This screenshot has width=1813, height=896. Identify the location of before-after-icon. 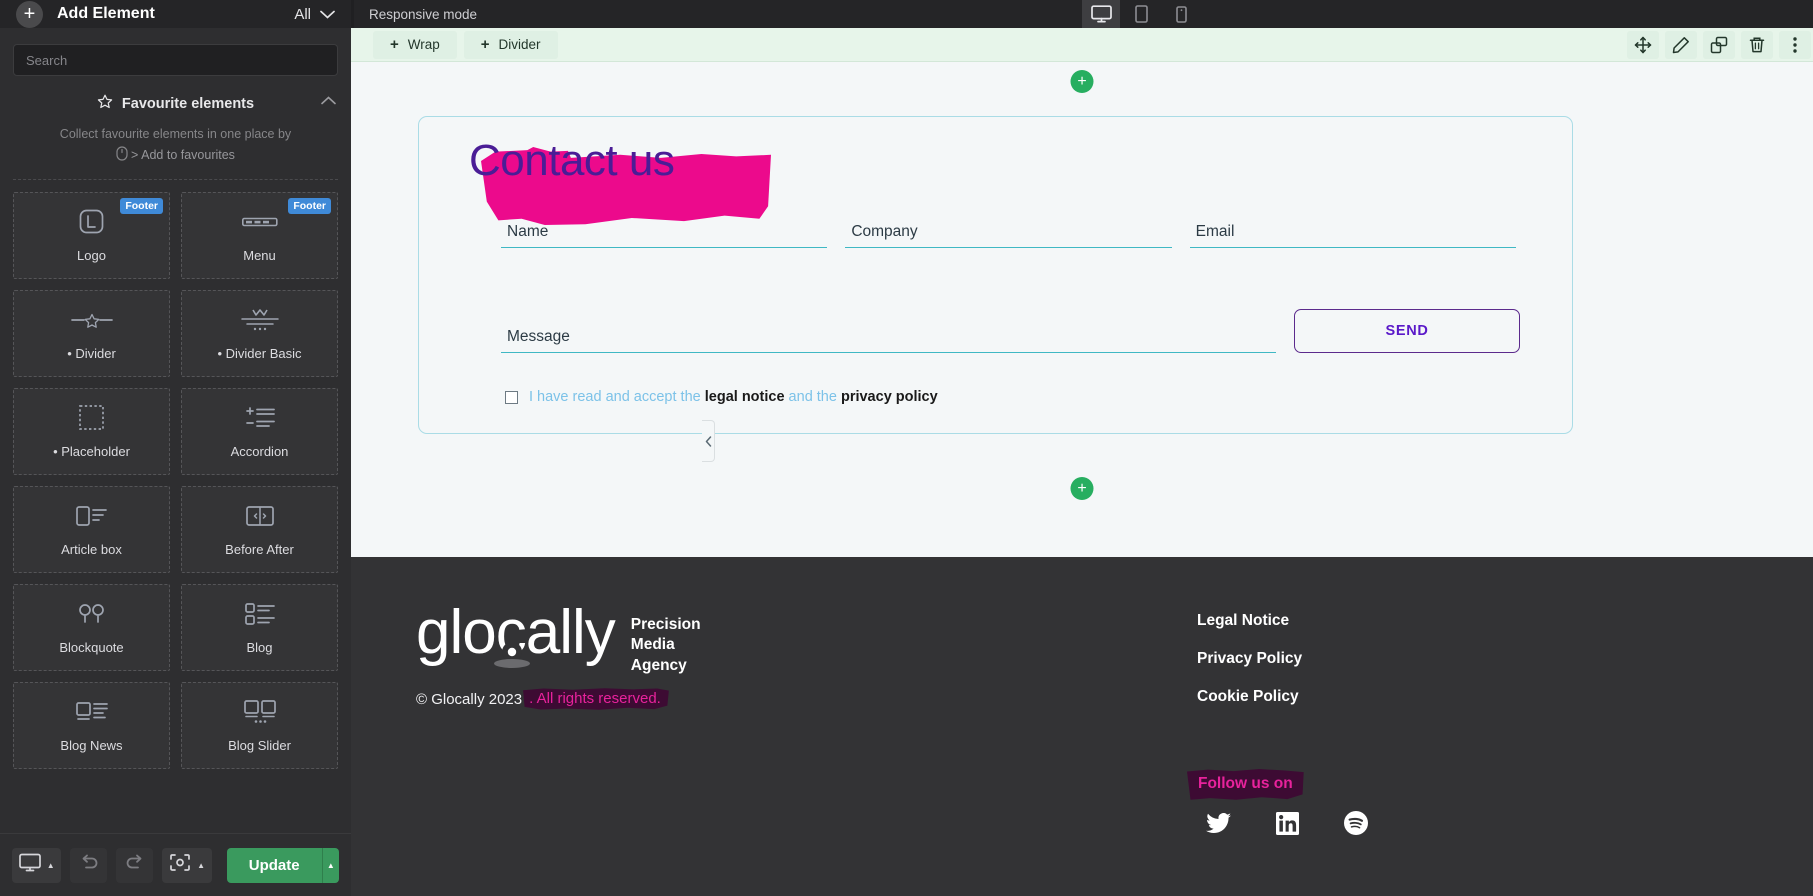
(260, 516).